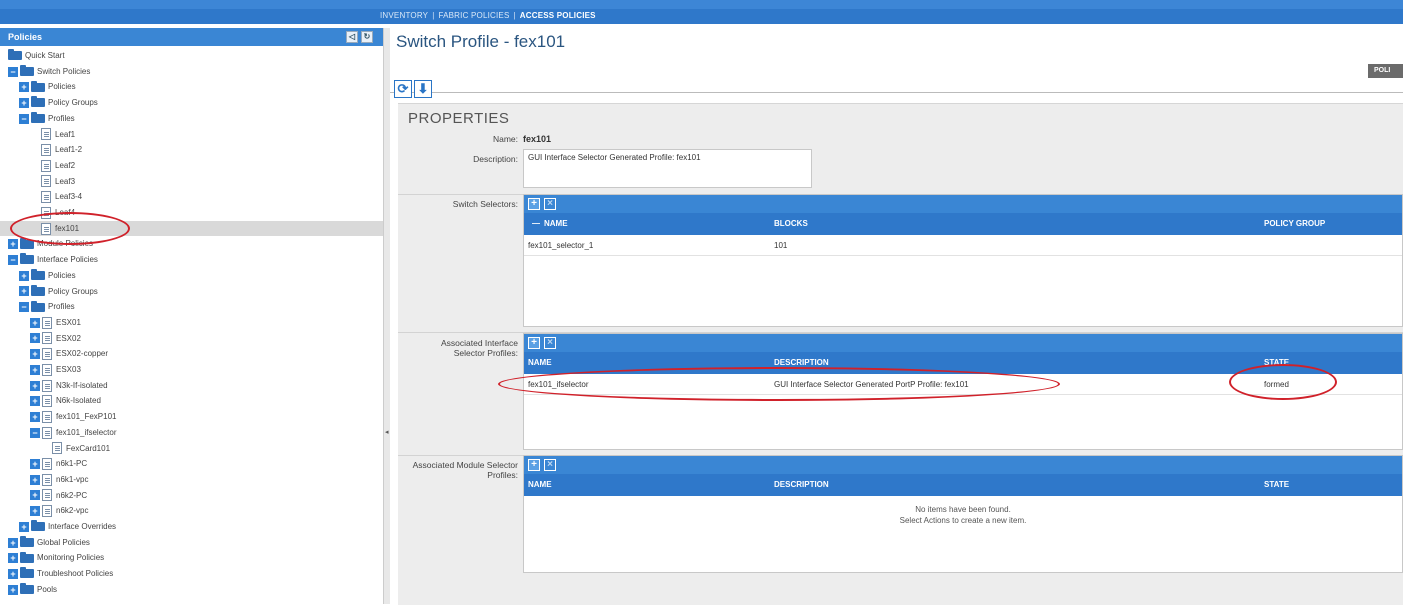 The image size is (1403, 605). What do you see at coordinates (191, 432) in the screenshot?
I see `tree-item: − fex101_ifselector` at bounding box center [191, 432].